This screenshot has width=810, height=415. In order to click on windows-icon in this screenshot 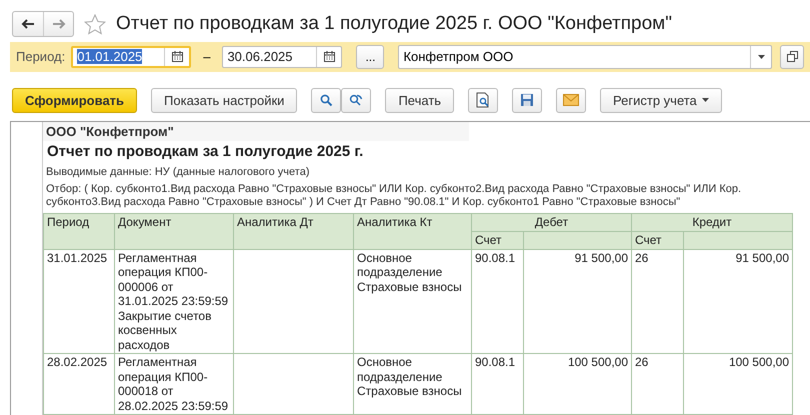, I will do `click(792, 56)`.